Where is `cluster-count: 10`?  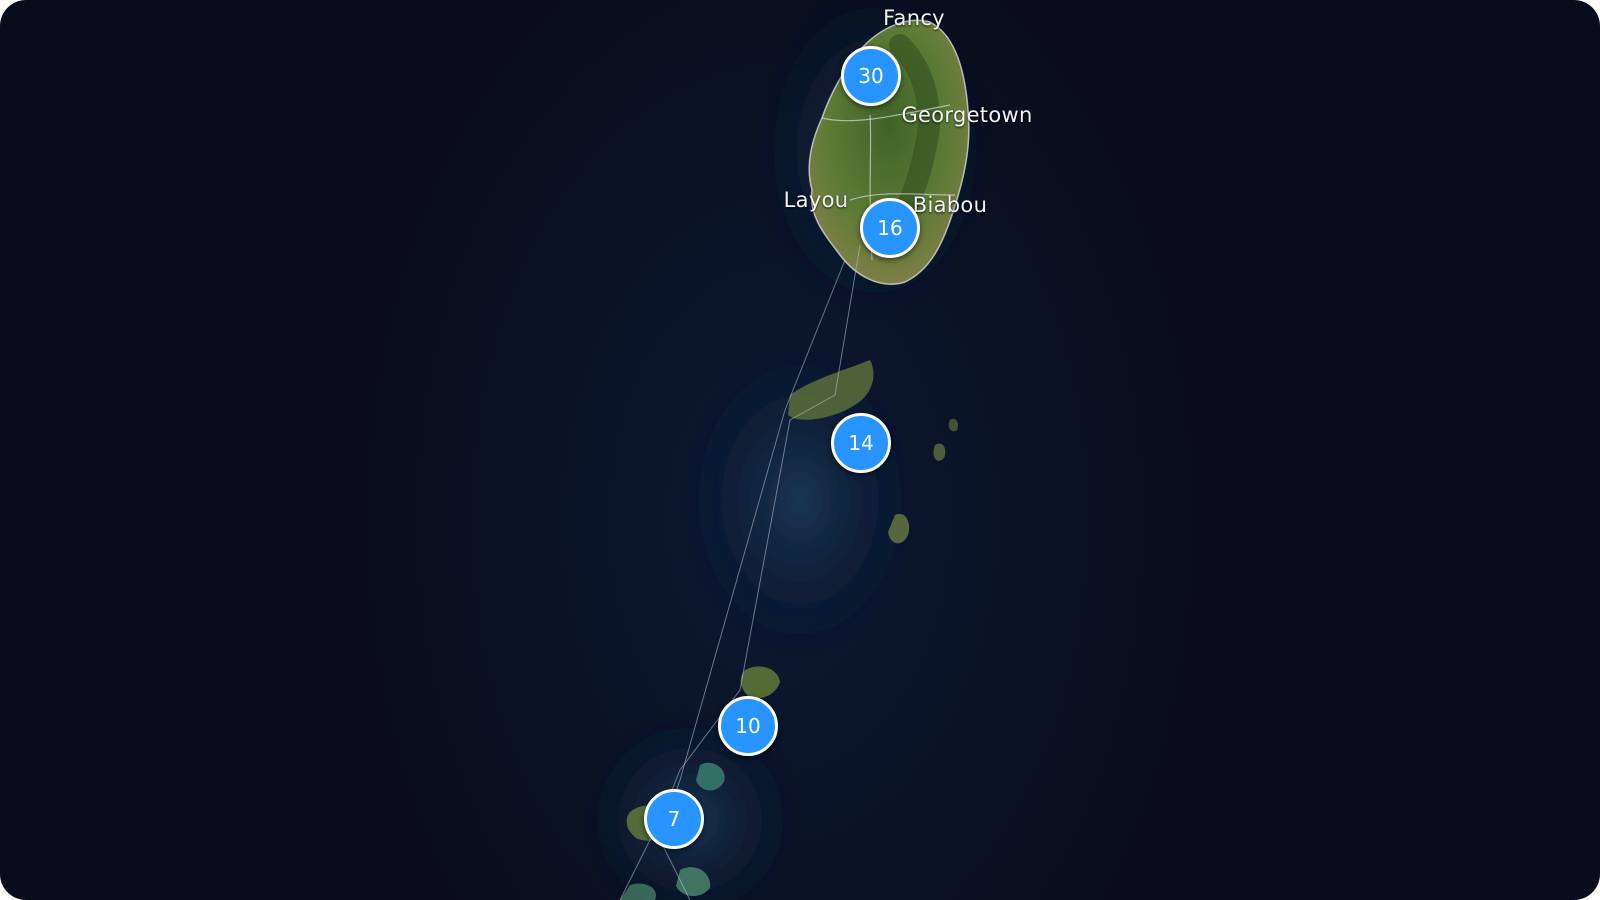
cluster-count: 10 is located at coordinates (748, 726).